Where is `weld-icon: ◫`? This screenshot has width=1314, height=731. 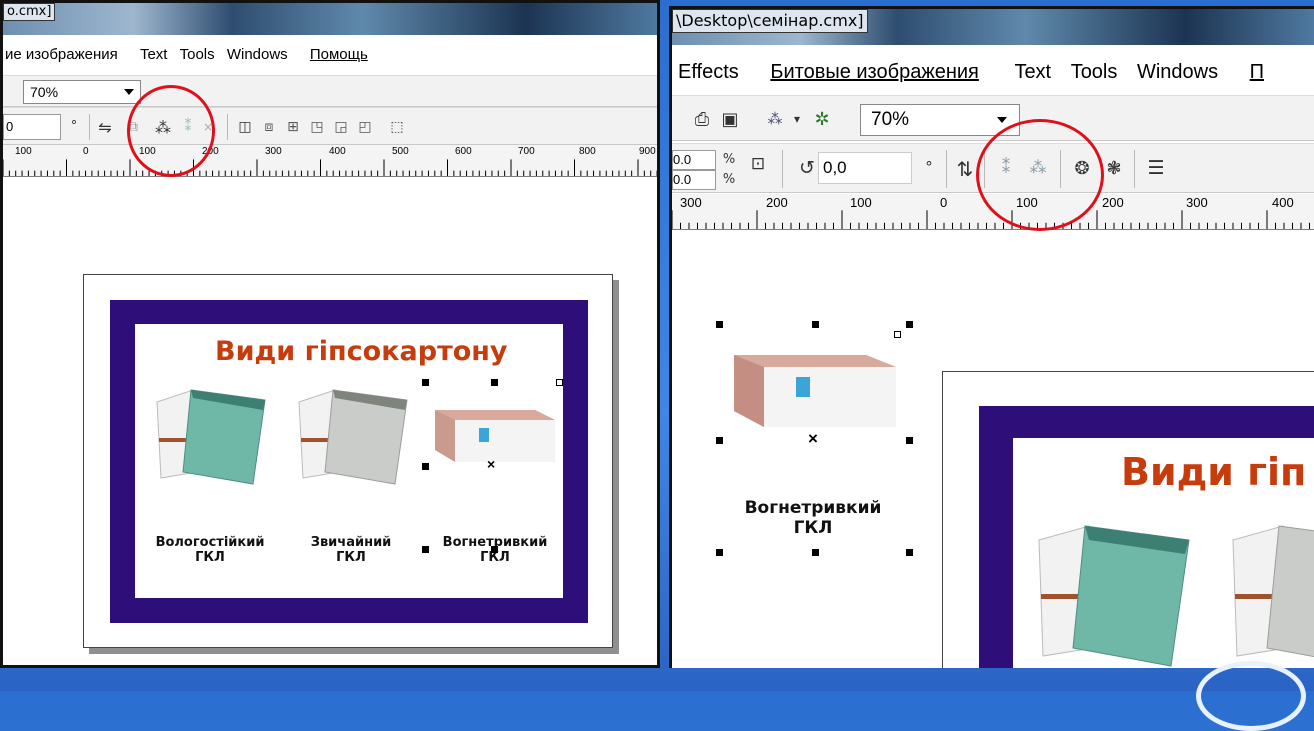 weld-icon: ◫ is located at coordinates (245, 127).